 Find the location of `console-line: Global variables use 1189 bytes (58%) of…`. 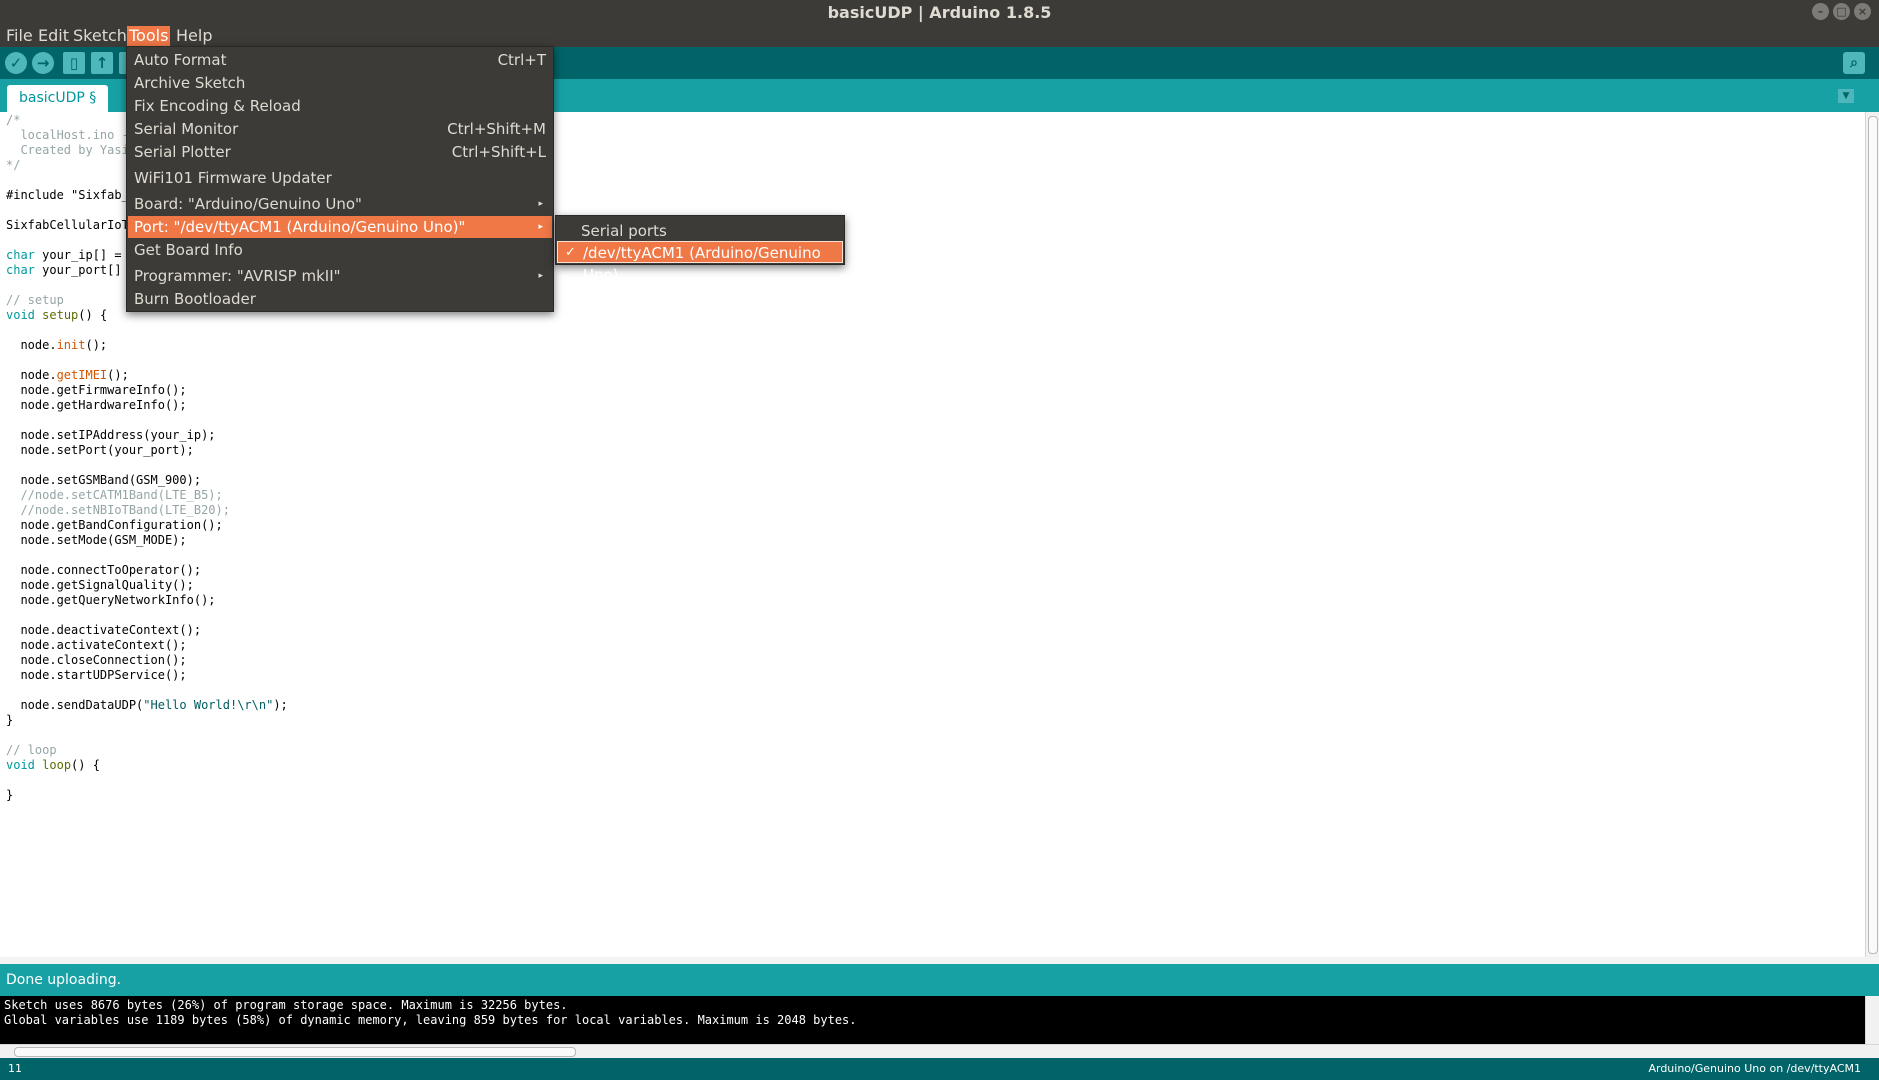

console-line: Global variables use 1189 bytes (58%) of… is located at coordinates (430, 1020).